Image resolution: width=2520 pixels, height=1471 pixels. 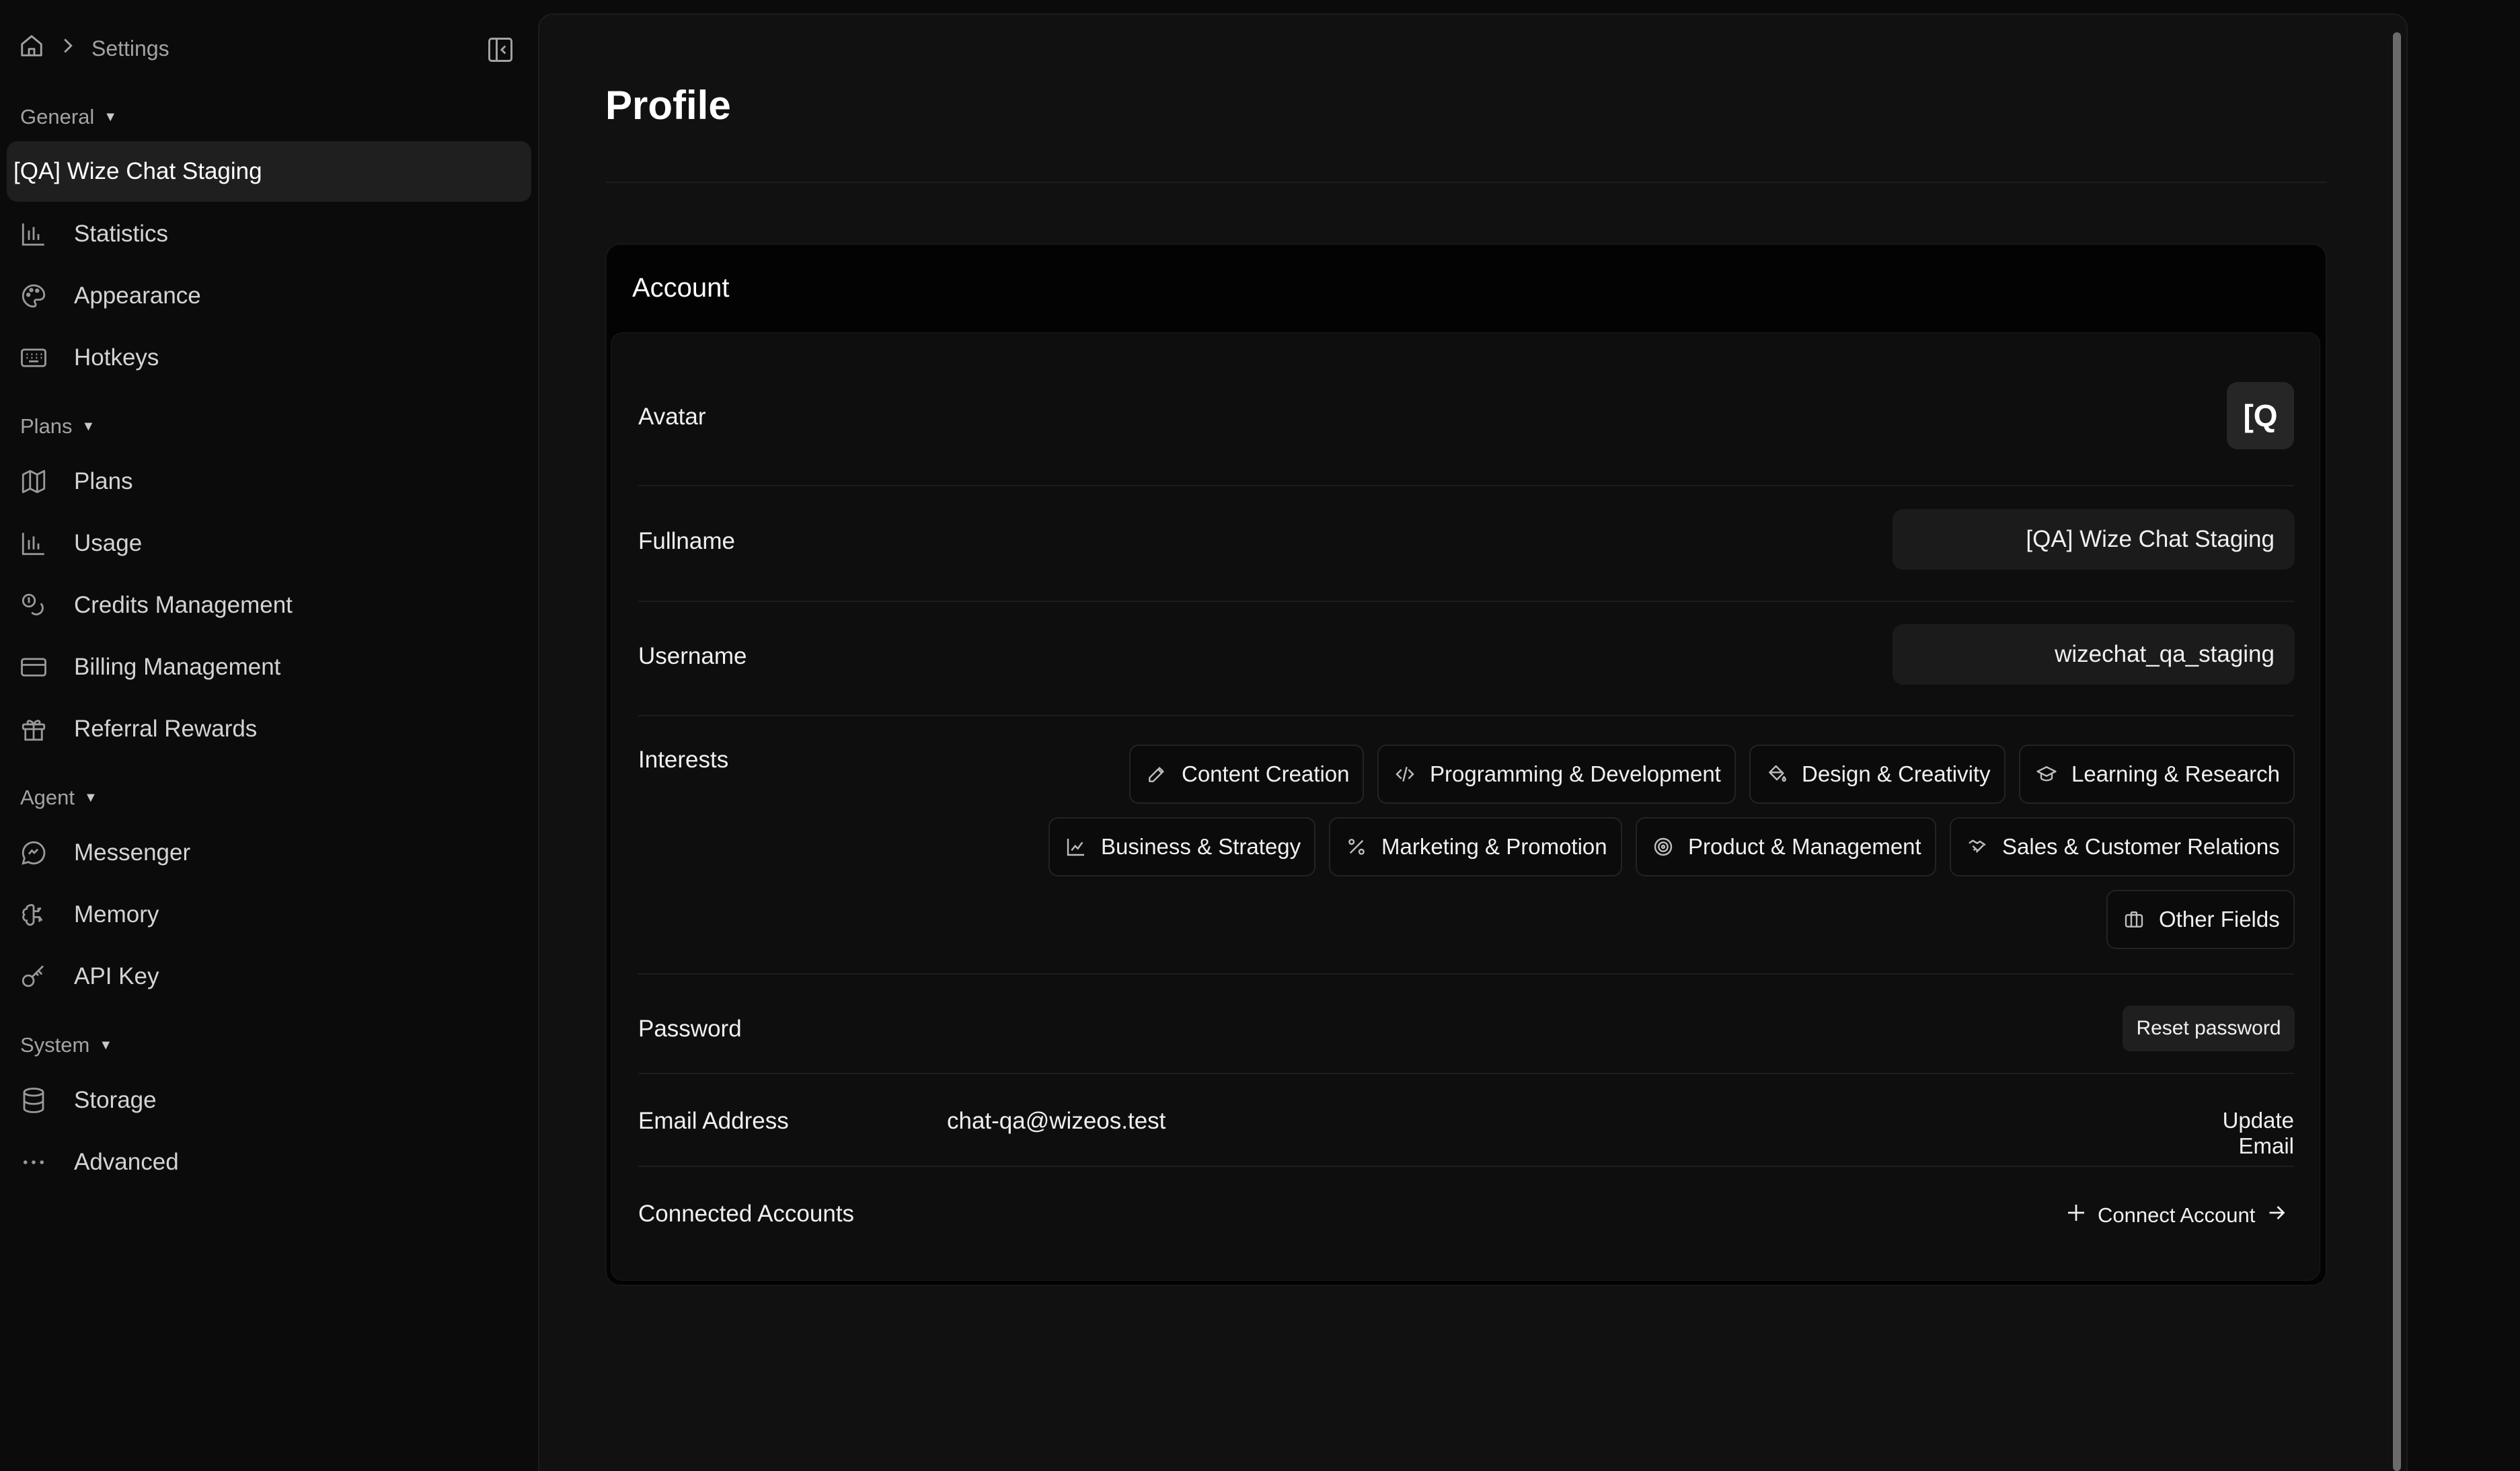 I want to click on sidebar-item-referral-rewards: Referral Rewards, so click(x=268, y=729).